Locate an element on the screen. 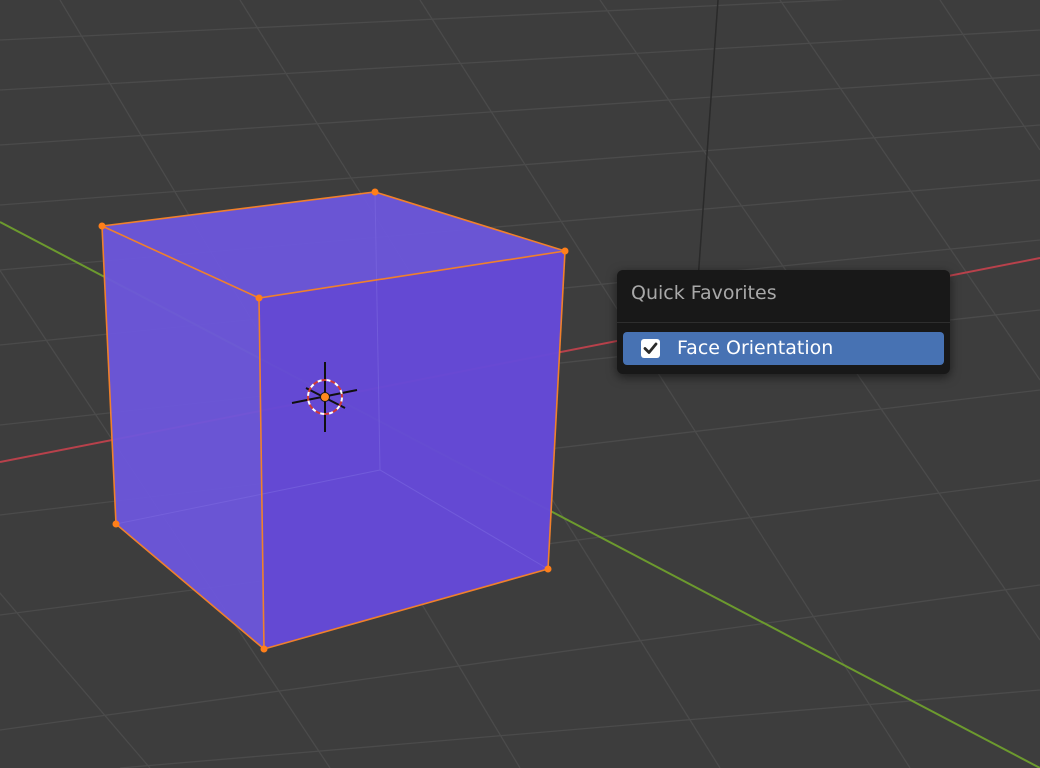  face-orientation-checkbox is located at coordinates (650, 348).